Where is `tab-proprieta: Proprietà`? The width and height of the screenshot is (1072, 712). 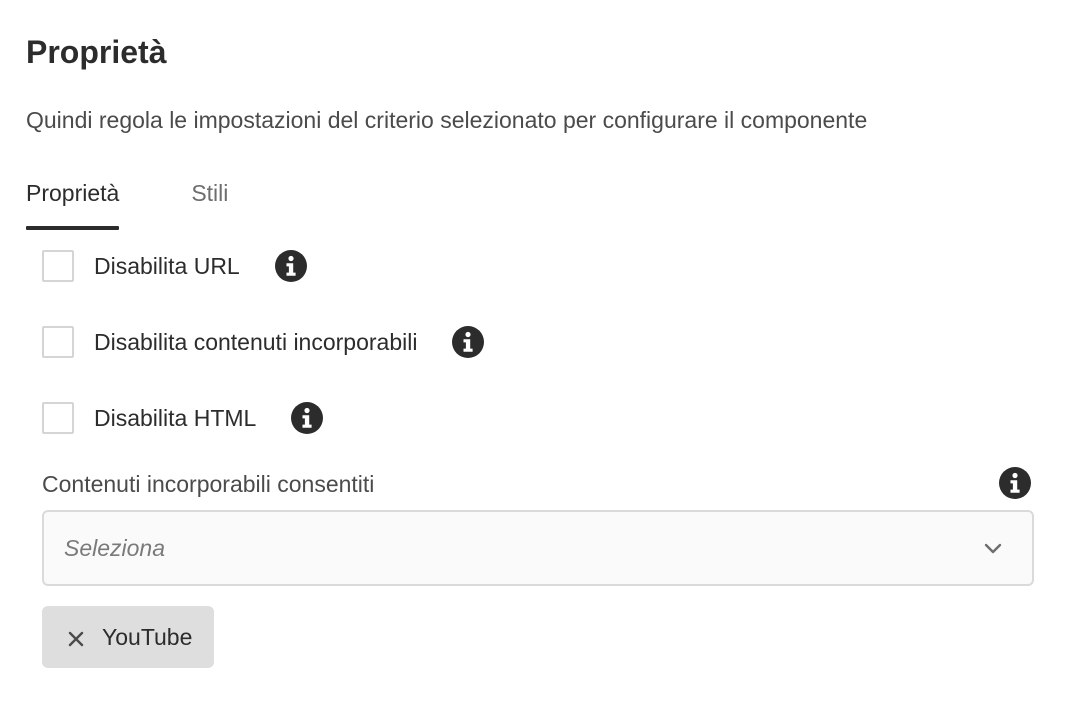 tab-proprieta: Proprietà is located at coordinates (73, 203).